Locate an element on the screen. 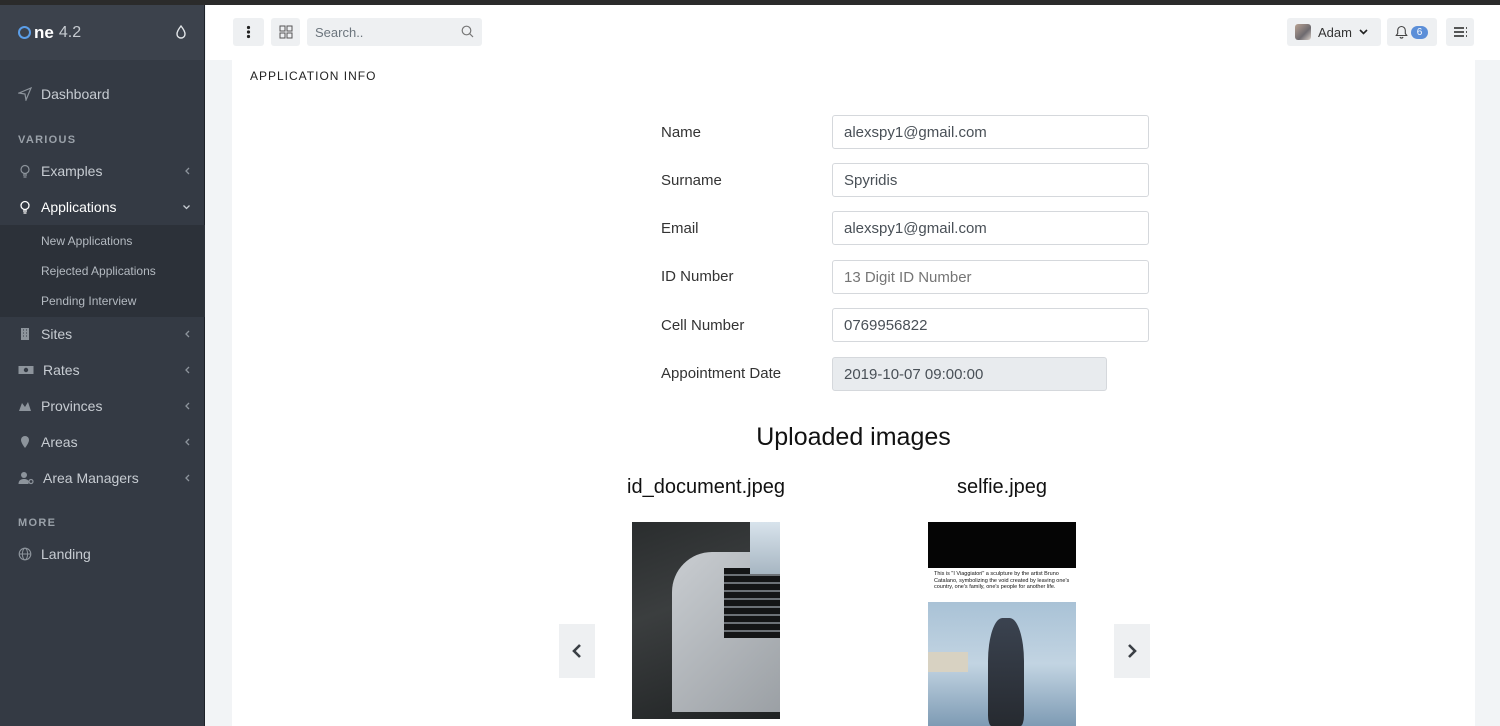 The width and height of the screenshot is (1500, 726). sidebar-item-rates: Rates is located at coordinates (102, 370).